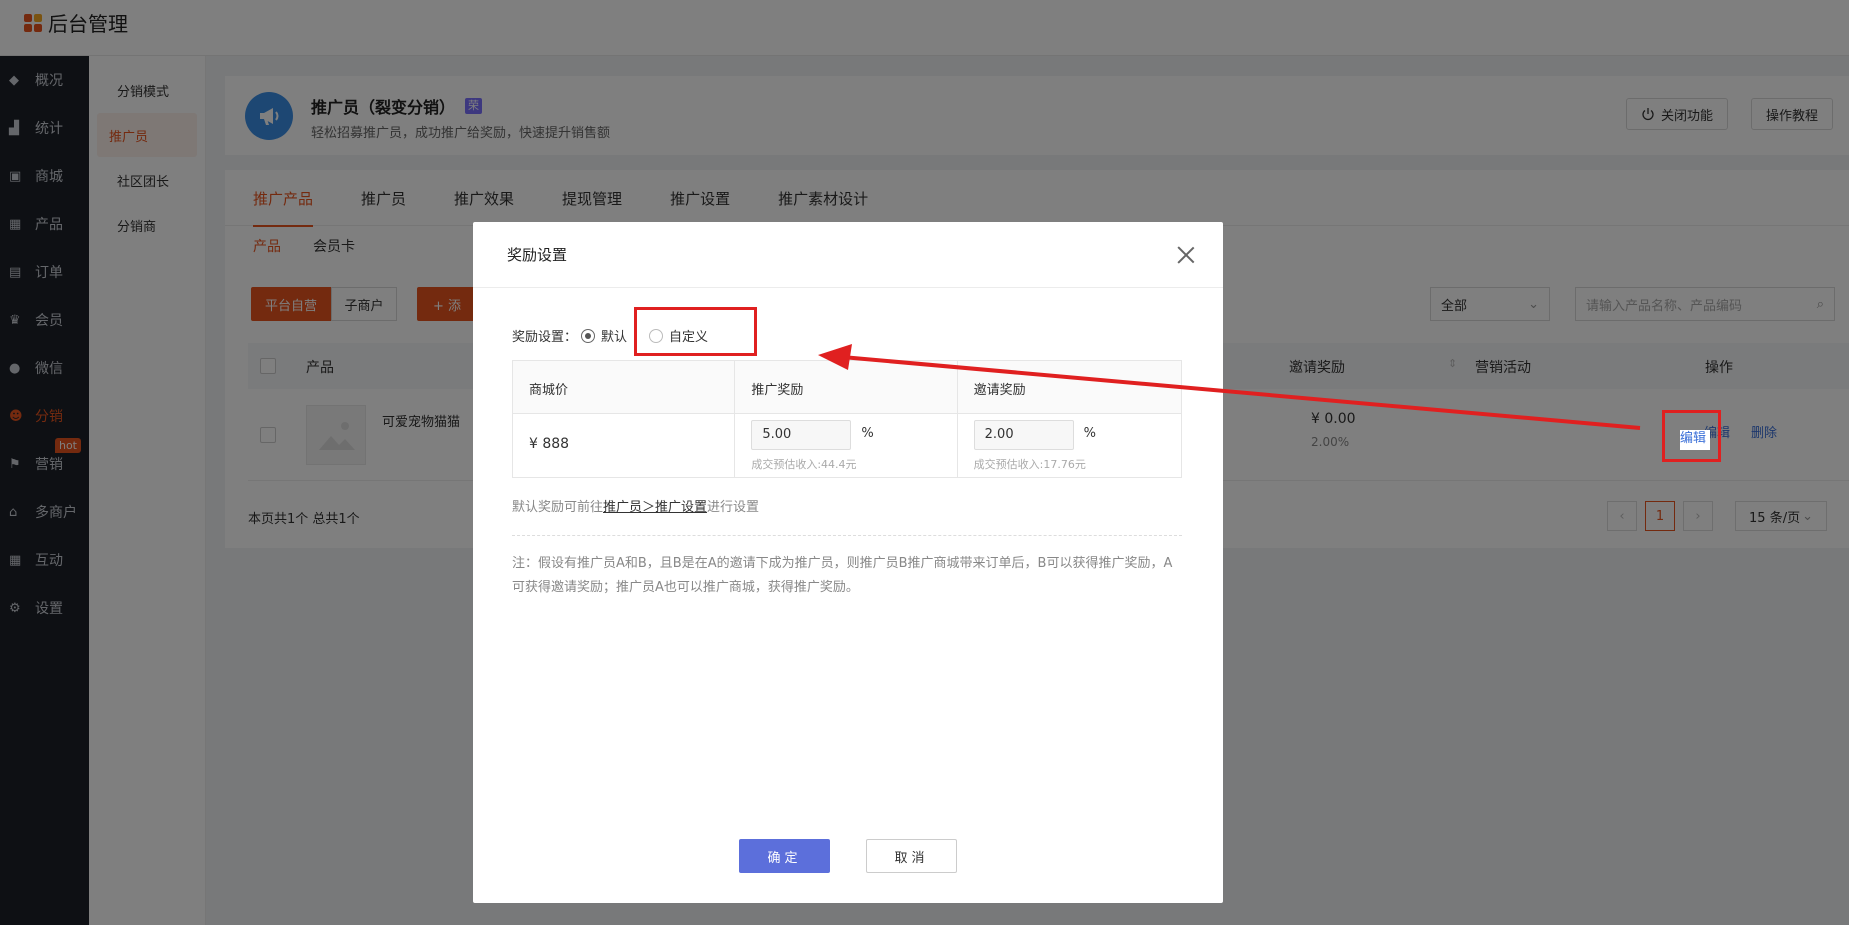 This screenshot has width=1849, height=925. Describe the element at coordinates (1229, 387) in the screenshot. I see `annotation-arrow` at that location.